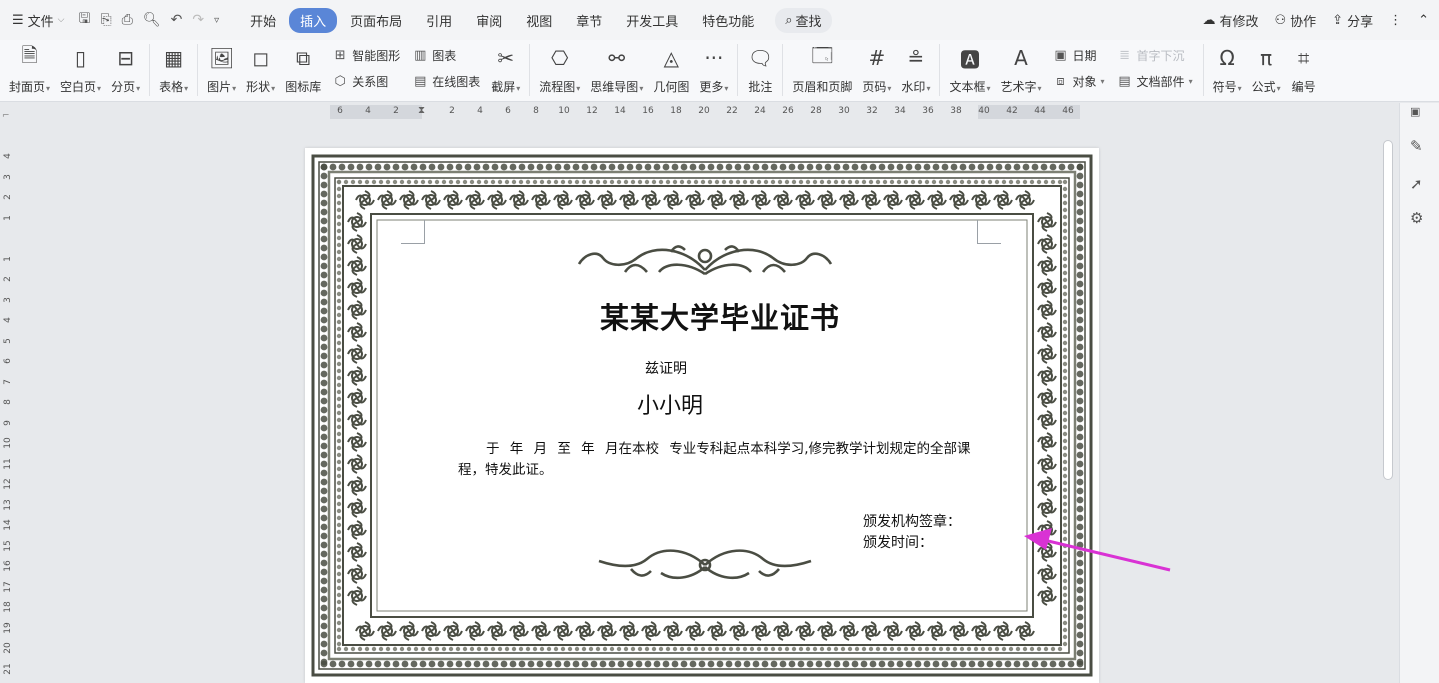  I want to click on changes-label: 有修改, so click(1239, 22).